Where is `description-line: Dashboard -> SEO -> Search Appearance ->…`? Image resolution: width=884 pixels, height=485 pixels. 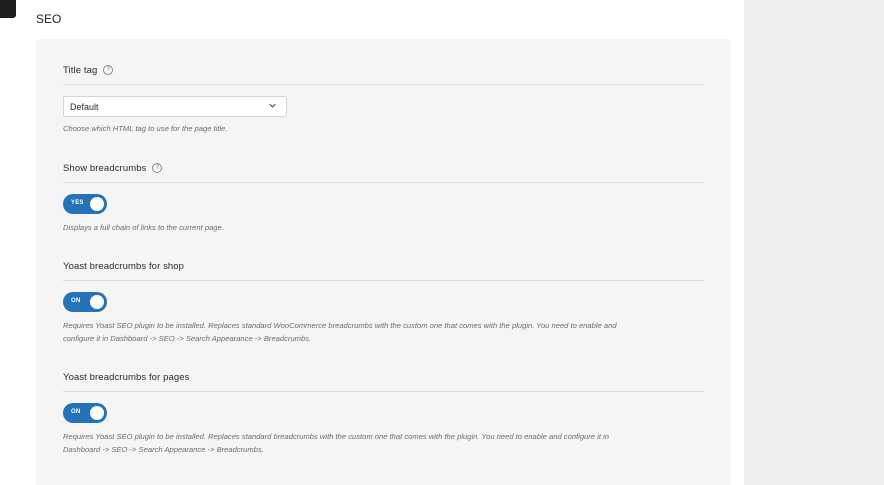 description-line: Dashboard -> SEO -> Search Appearance ->… is located at coordinates (163, 449).